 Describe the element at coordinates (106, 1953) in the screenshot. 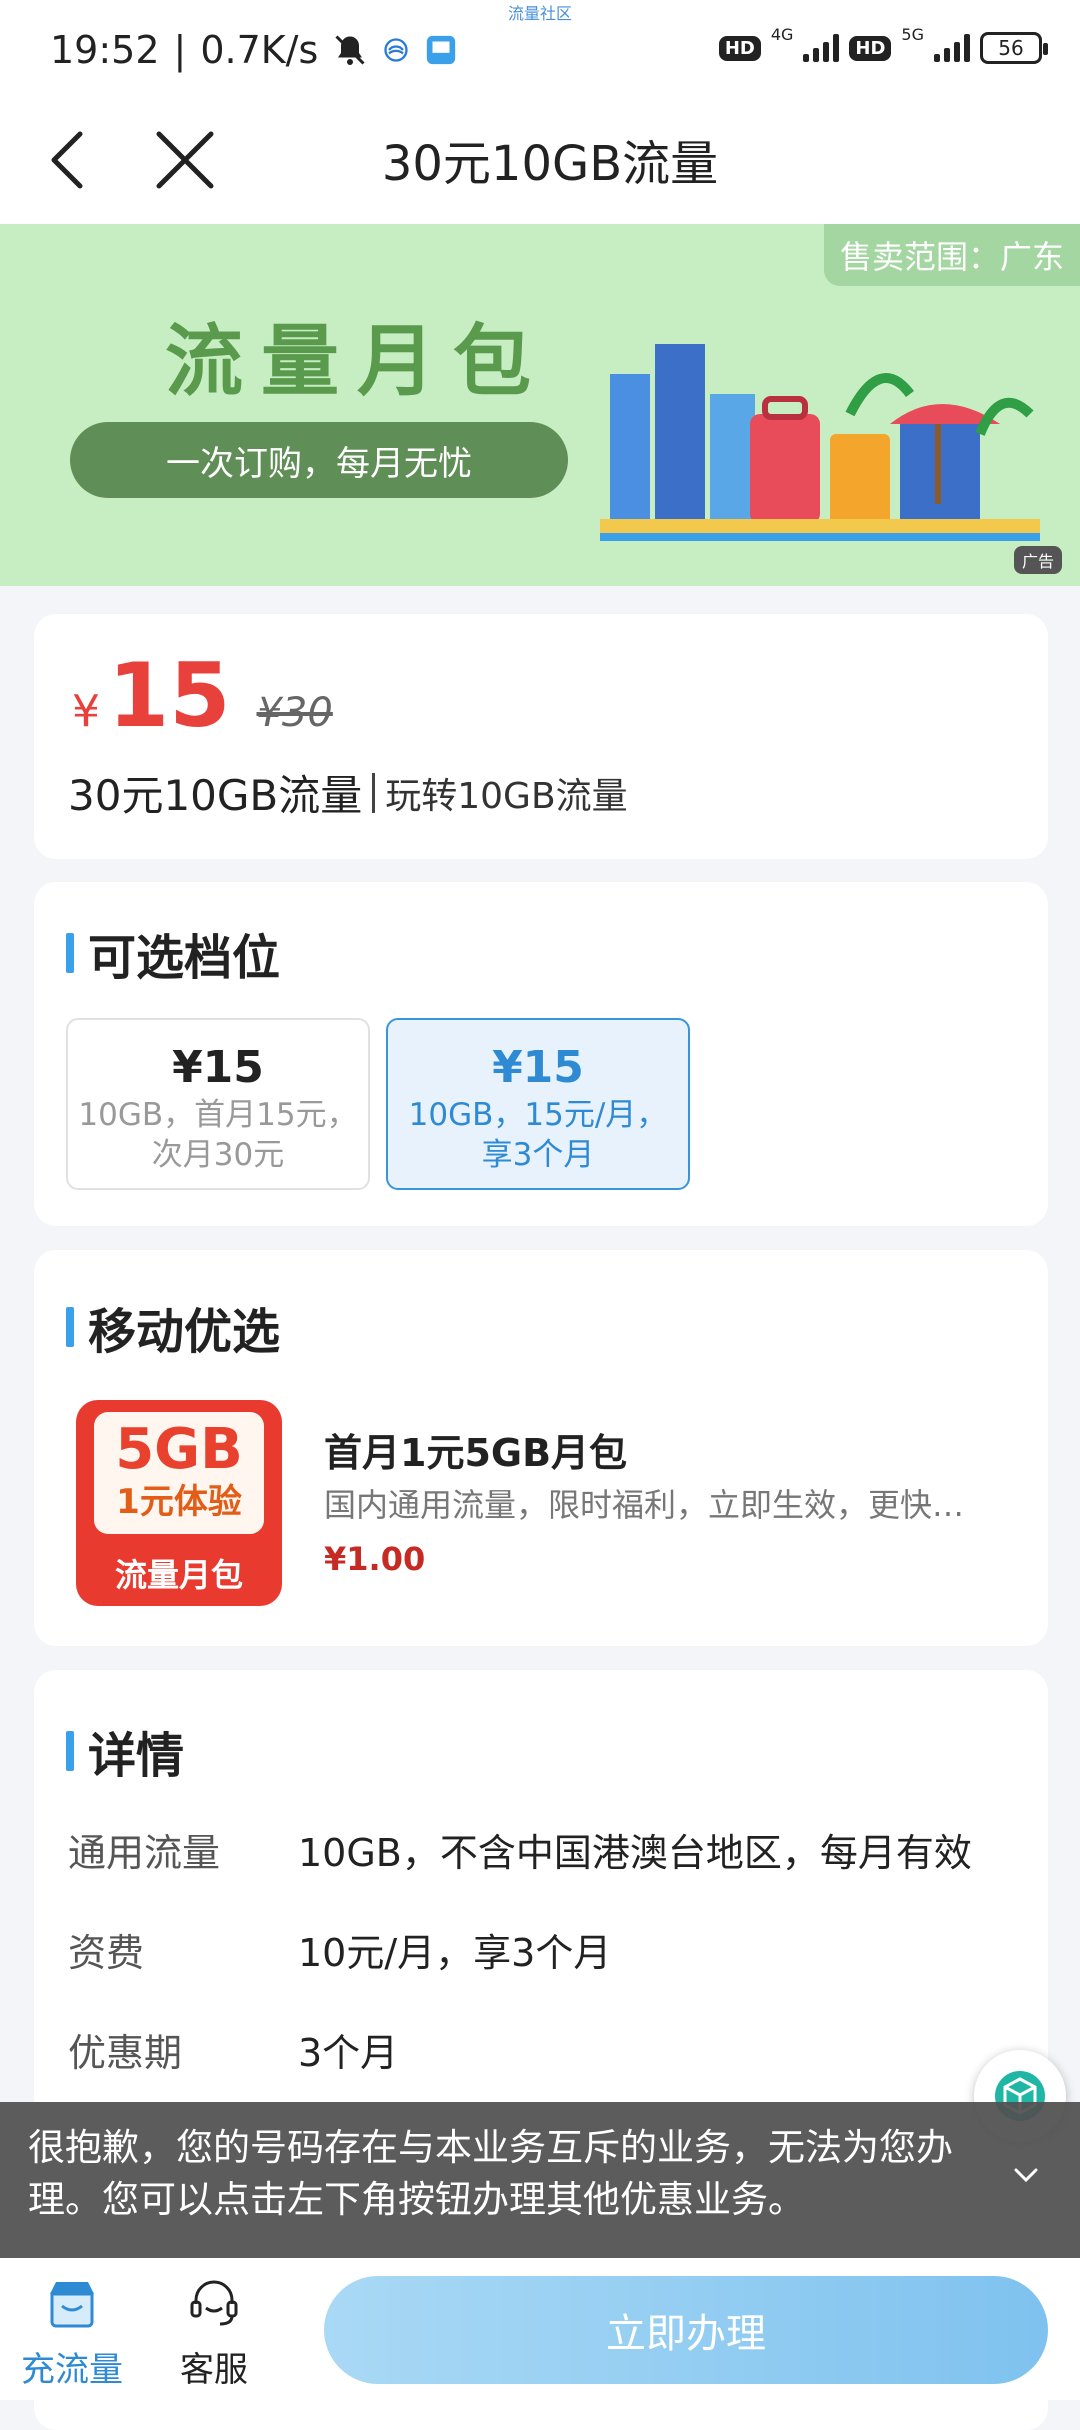

I see `detail-label: 资费` at that location.